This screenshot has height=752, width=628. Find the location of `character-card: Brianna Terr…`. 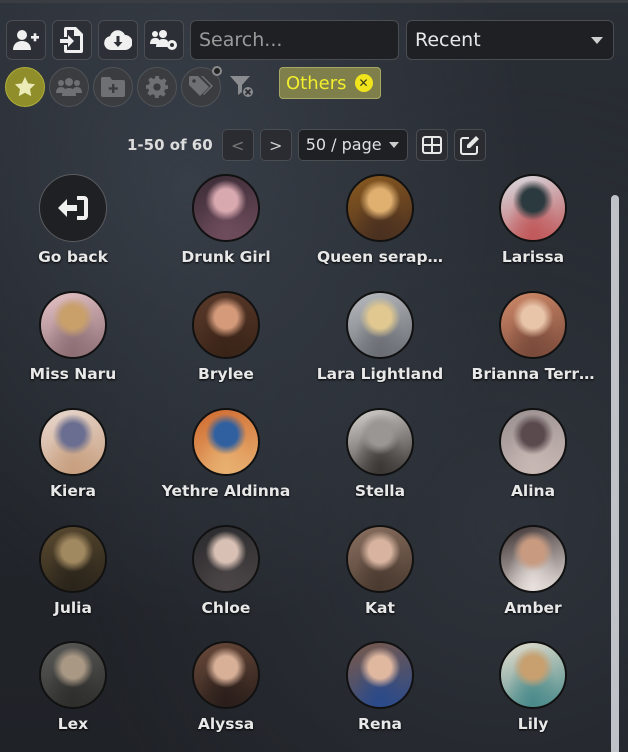

character-card: Brianna Terr… is located at coordinates (533, 337).